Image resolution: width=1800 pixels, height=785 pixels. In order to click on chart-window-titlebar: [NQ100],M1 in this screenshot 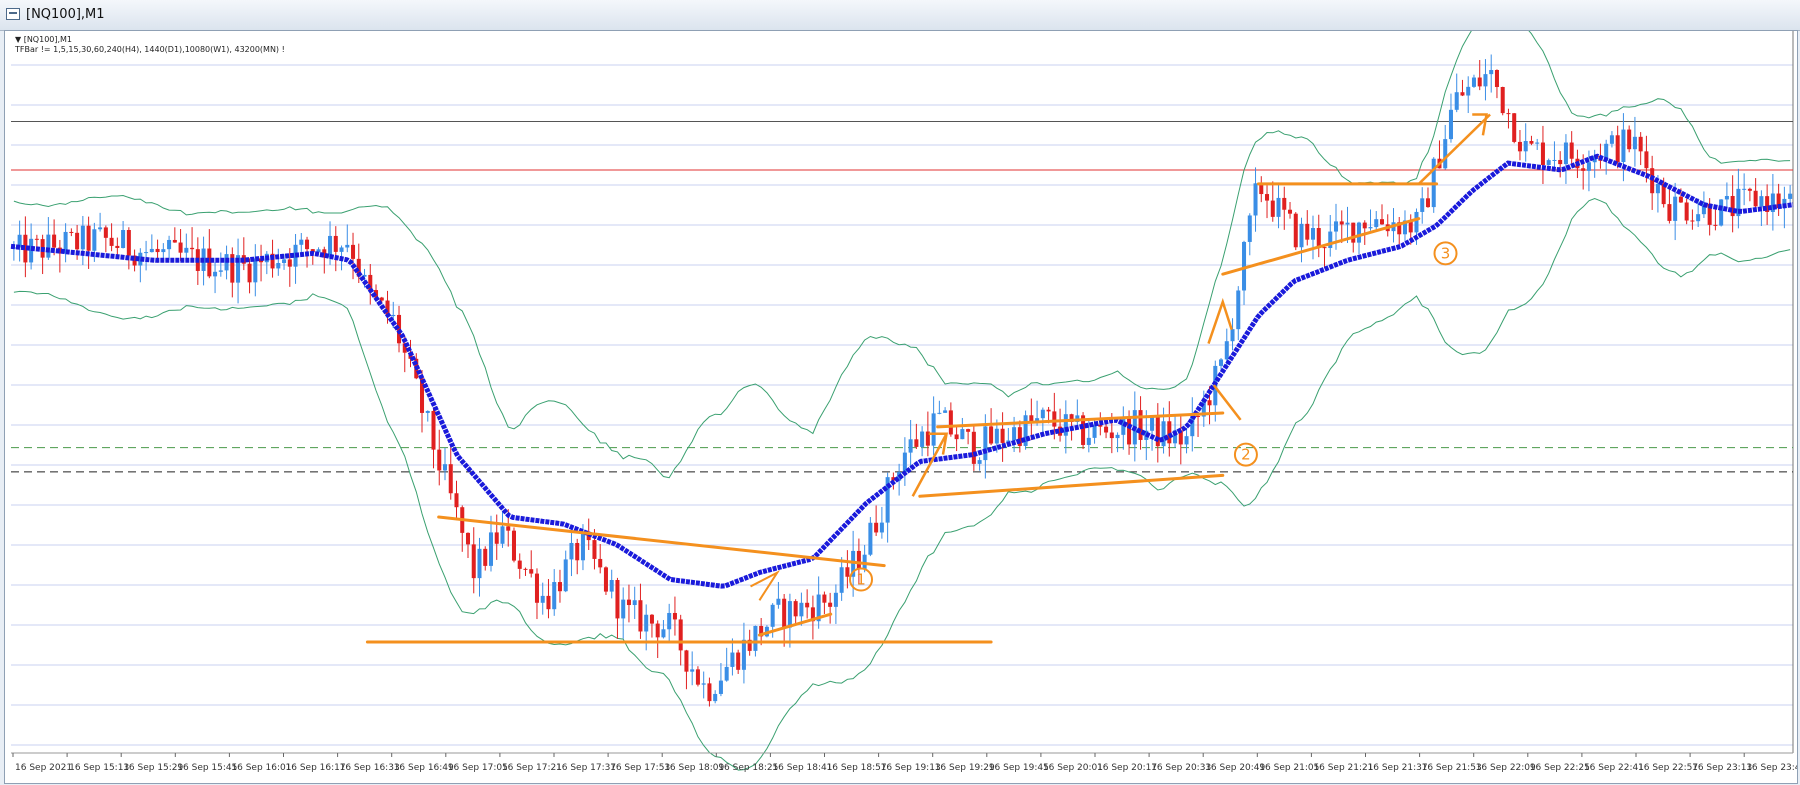, I will do `click(900, 15)`.